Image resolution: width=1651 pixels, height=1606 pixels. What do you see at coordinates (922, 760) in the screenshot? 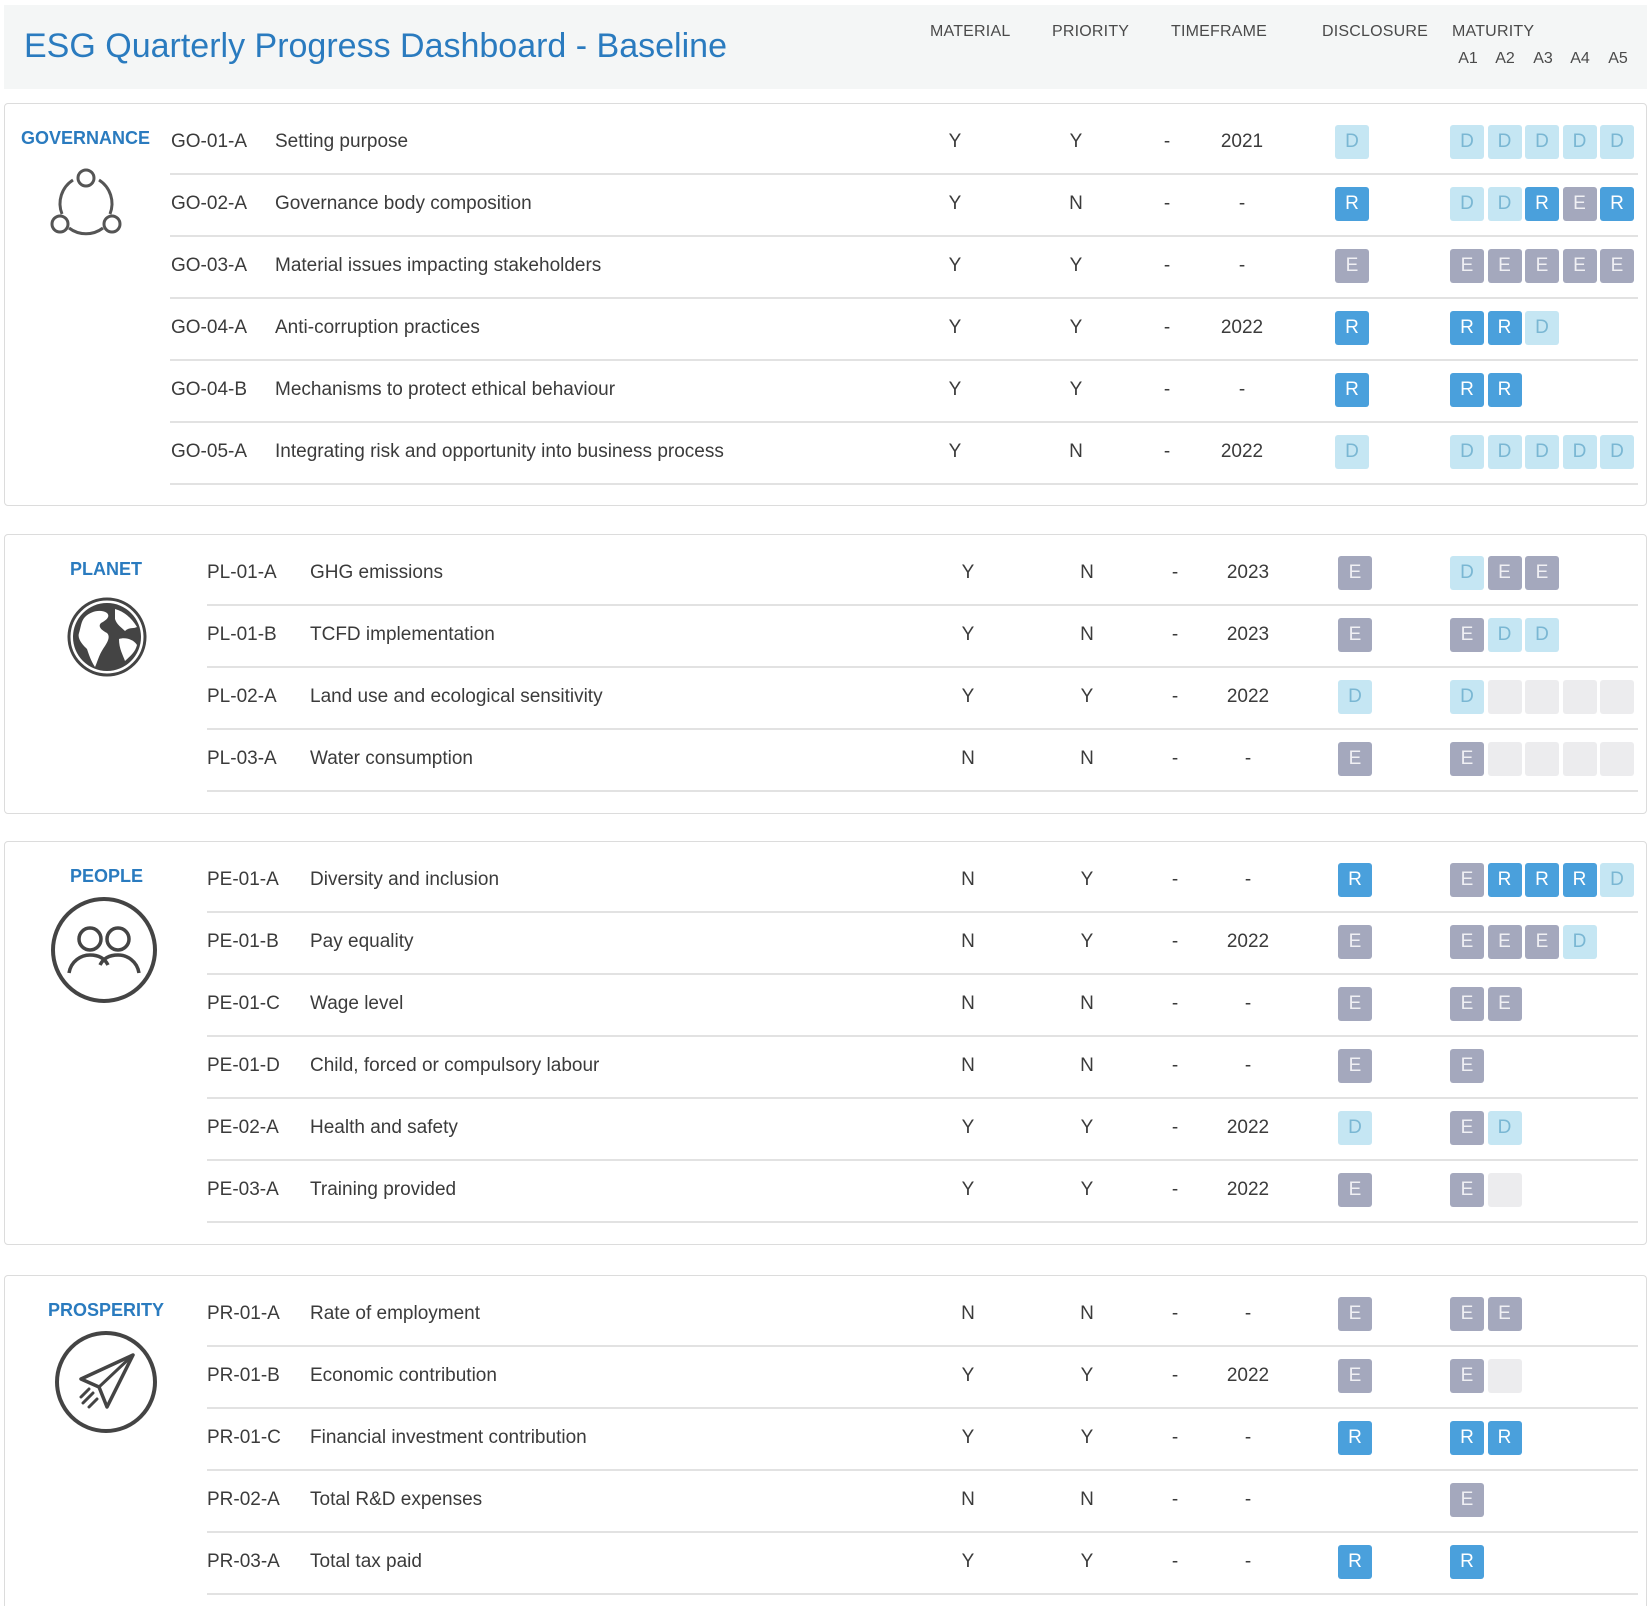
I see `table-row: PL-03-A Water consumption N N - - E E` at bounding box center [922, 760].